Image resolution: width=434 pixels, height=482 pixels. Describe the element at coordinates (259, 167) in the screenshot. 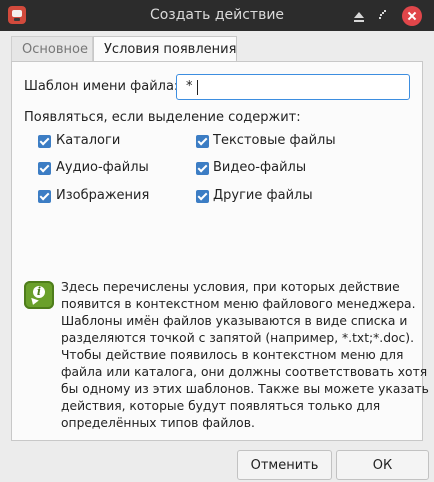

I see `checkbox-video-files-label: Видео-файлы` at that location.